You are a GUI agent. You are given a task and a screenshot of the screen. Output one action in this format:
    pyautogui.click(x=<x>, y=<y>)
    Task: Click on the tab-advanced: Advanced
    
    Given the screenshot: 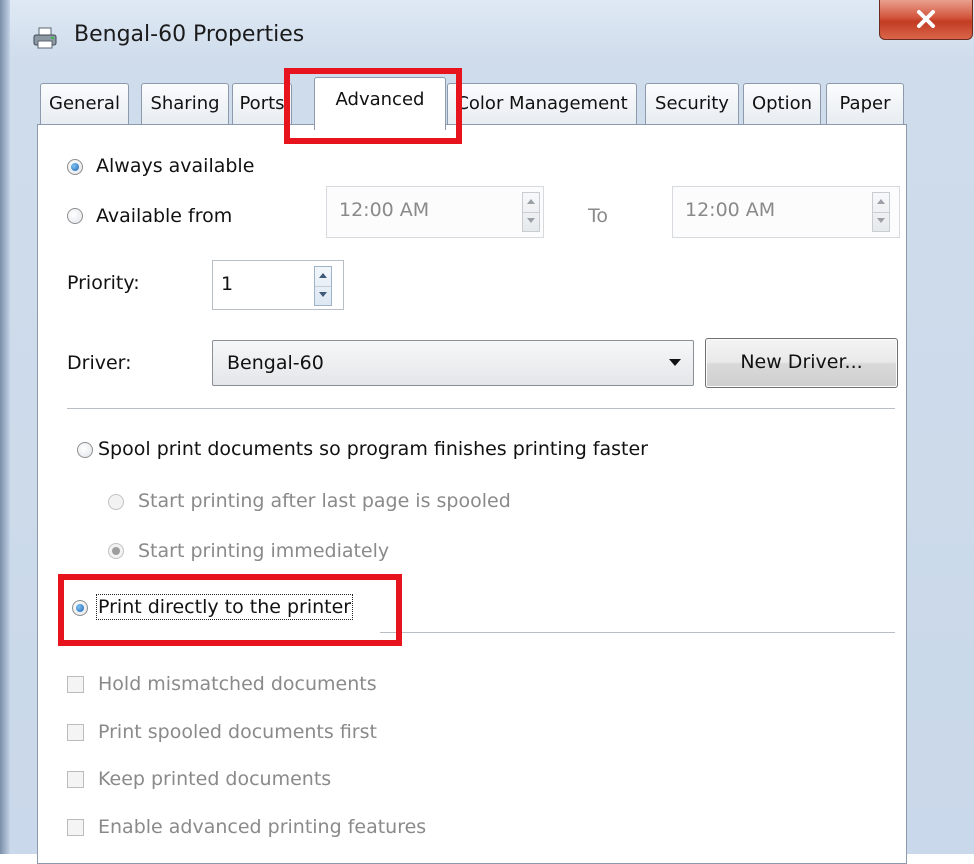 What is the action you would take?
    pyautogui.click(x=380, y=103)
    